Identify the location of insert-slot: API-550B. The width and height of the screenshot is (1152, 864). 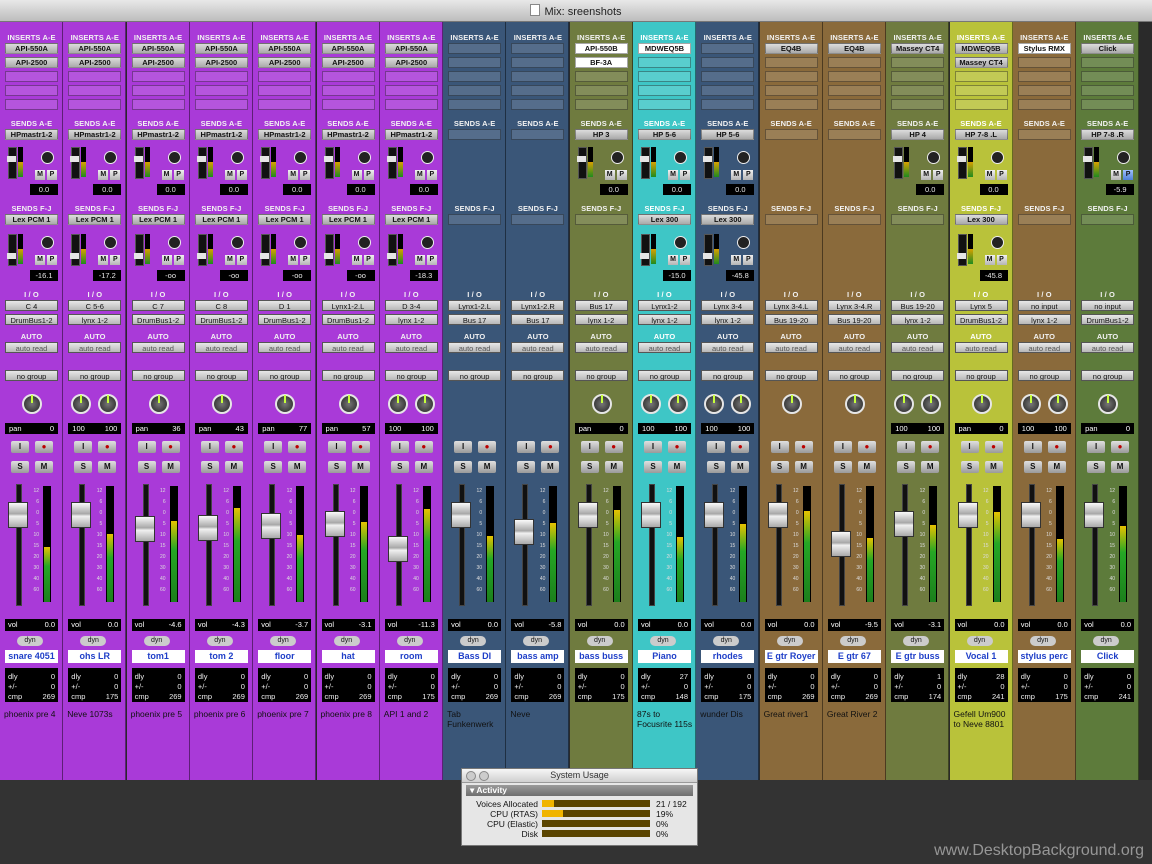
(601, 48).